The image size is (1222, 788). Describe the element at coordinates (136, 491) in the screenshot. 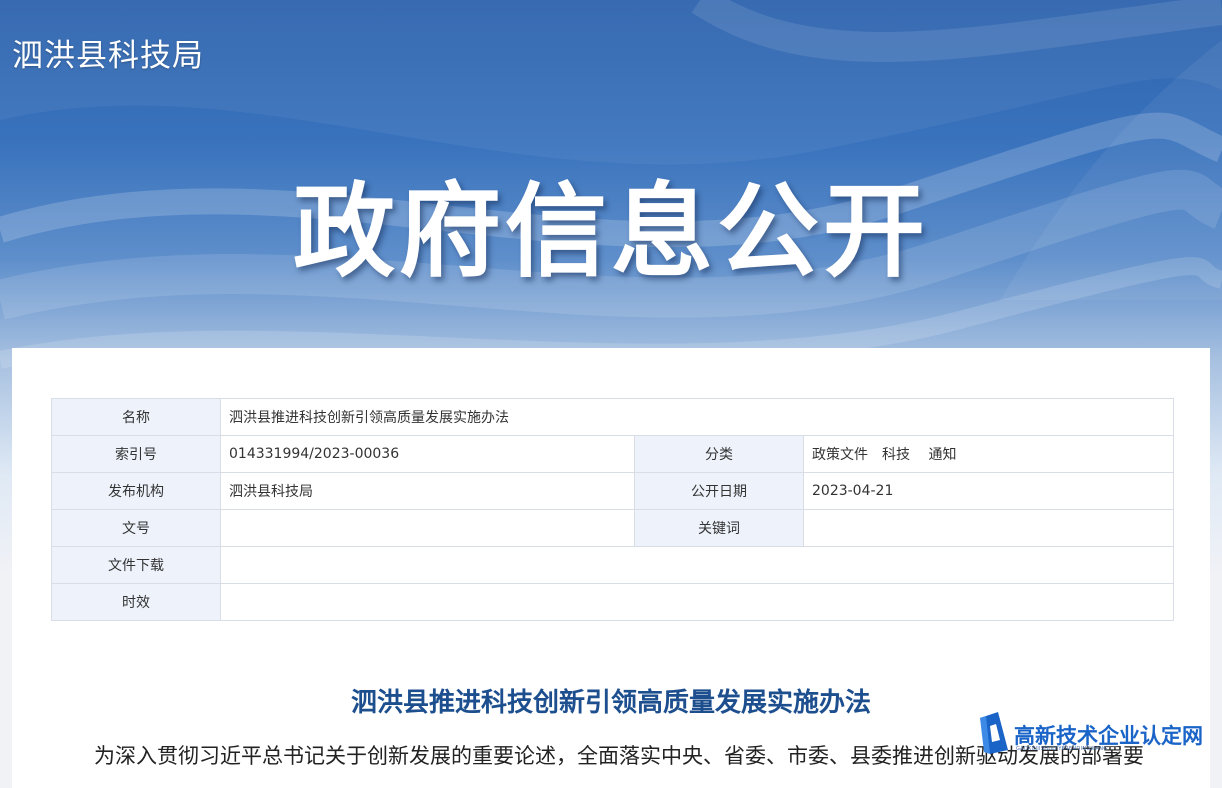

I see `publisher-label: 发布机构` at that location.